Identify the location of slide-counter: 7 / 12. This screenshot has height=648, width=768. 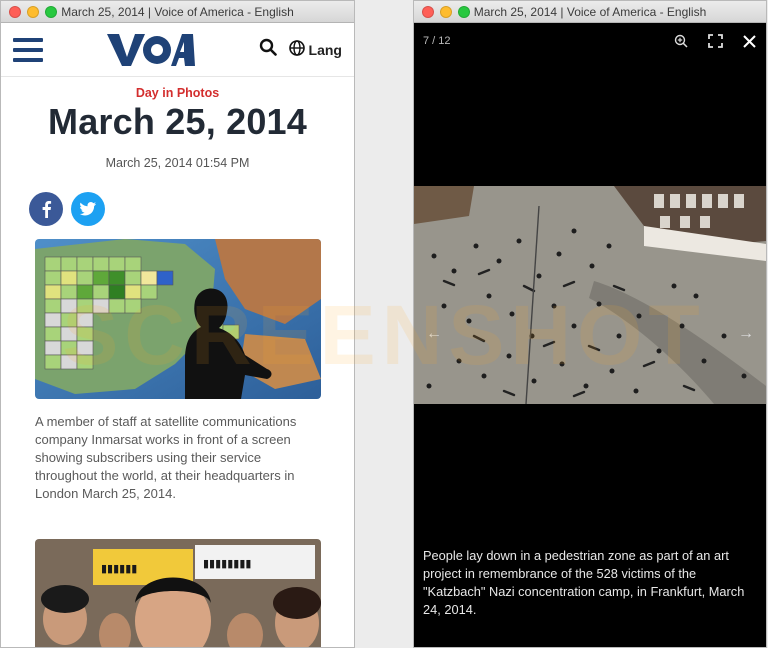
(437, 41).